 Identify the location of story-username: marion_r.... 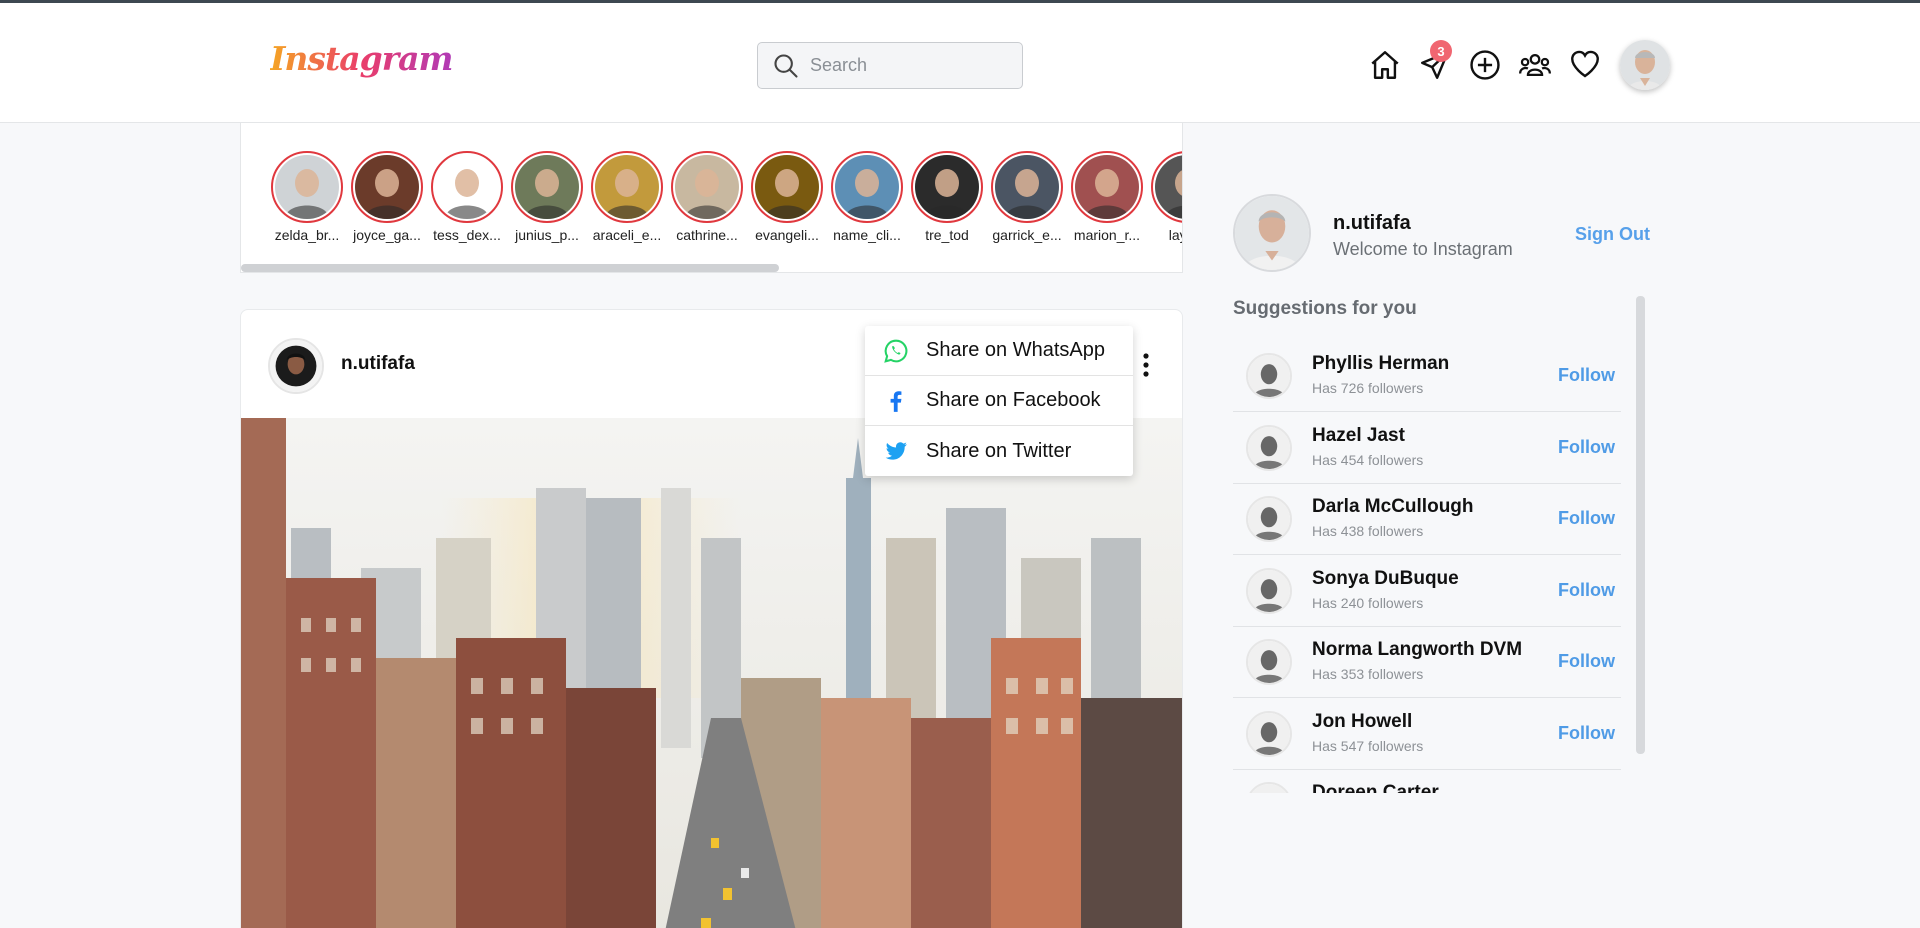
(1107, 235).